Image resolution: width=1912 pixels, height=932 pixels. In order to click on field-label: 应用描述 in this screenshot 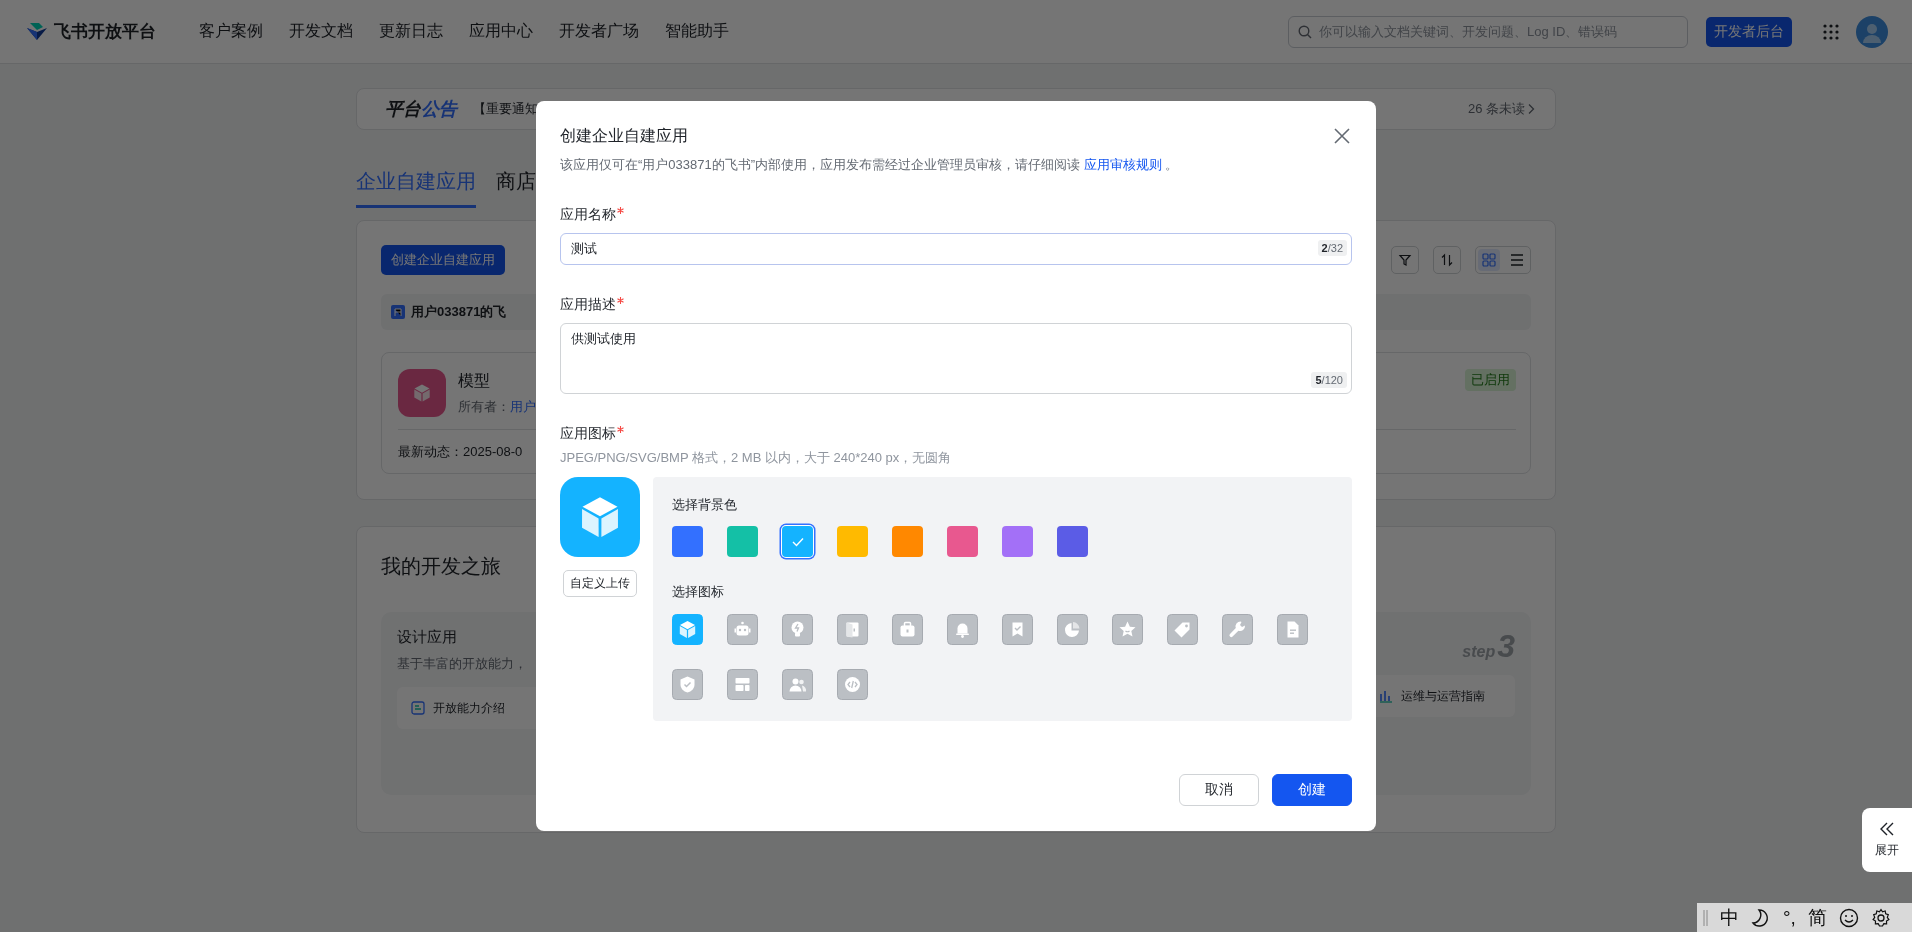, I will do `click(588, 304)`.